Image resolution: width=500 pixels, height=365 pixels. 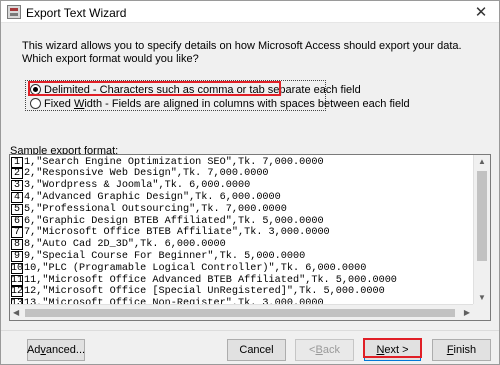 I want to click on row-text: 2,"Responsive Web Design",Tk. 7,000.0000, so click(x=146, y=174).